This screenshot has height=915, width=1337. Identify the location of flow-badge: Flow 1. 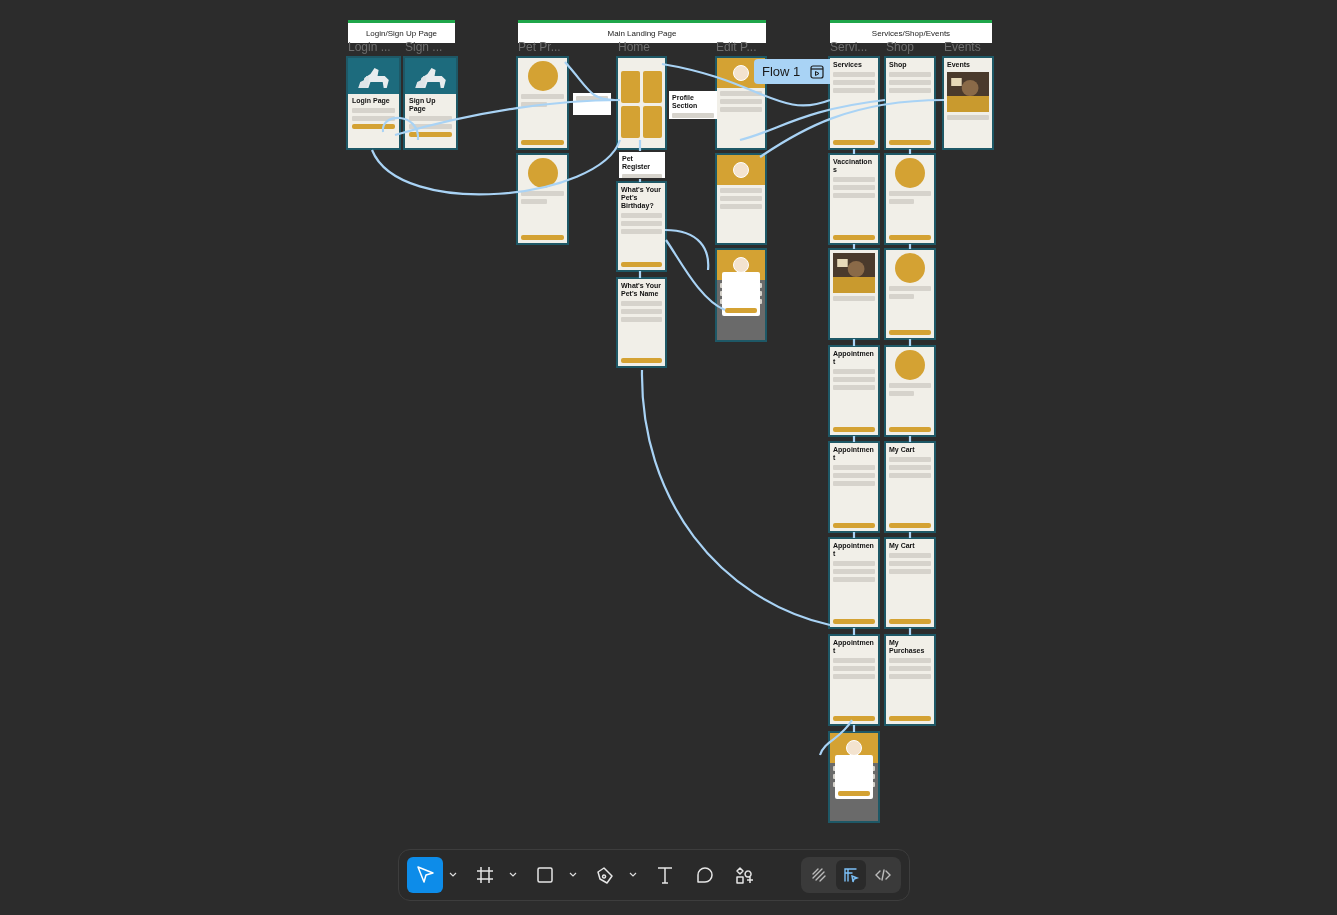
(792, 71).